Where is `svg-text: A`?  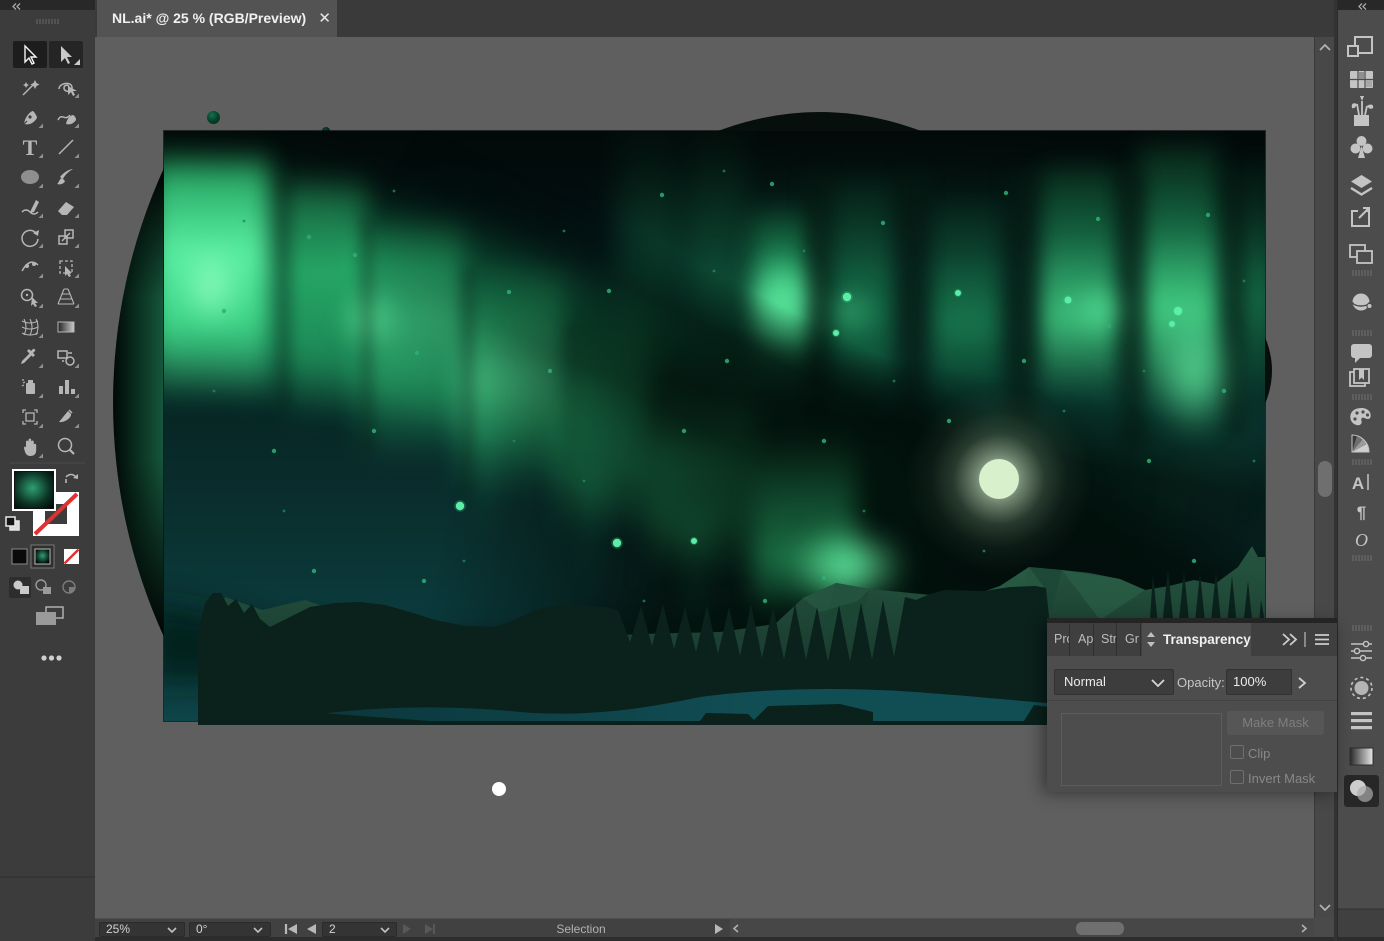
svg-text: A is located at coordinates (1358, 483).